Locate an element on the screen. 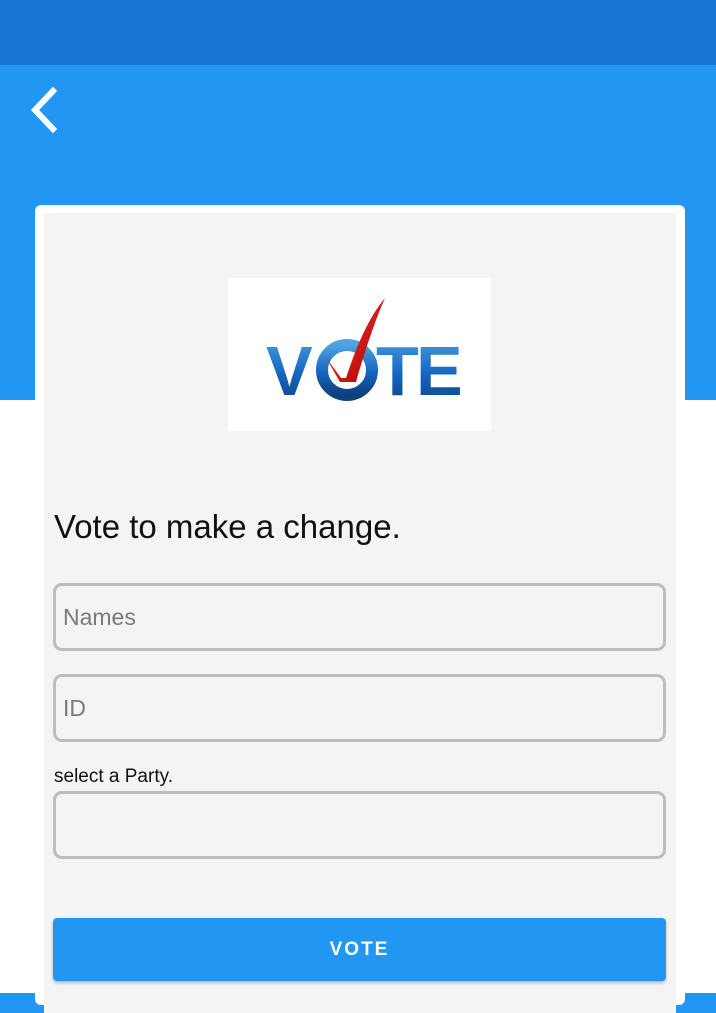 Image resolution: width=716 pixels, height=1013 pixels. vote-button: VOTE is located at coordinates (359, 949).